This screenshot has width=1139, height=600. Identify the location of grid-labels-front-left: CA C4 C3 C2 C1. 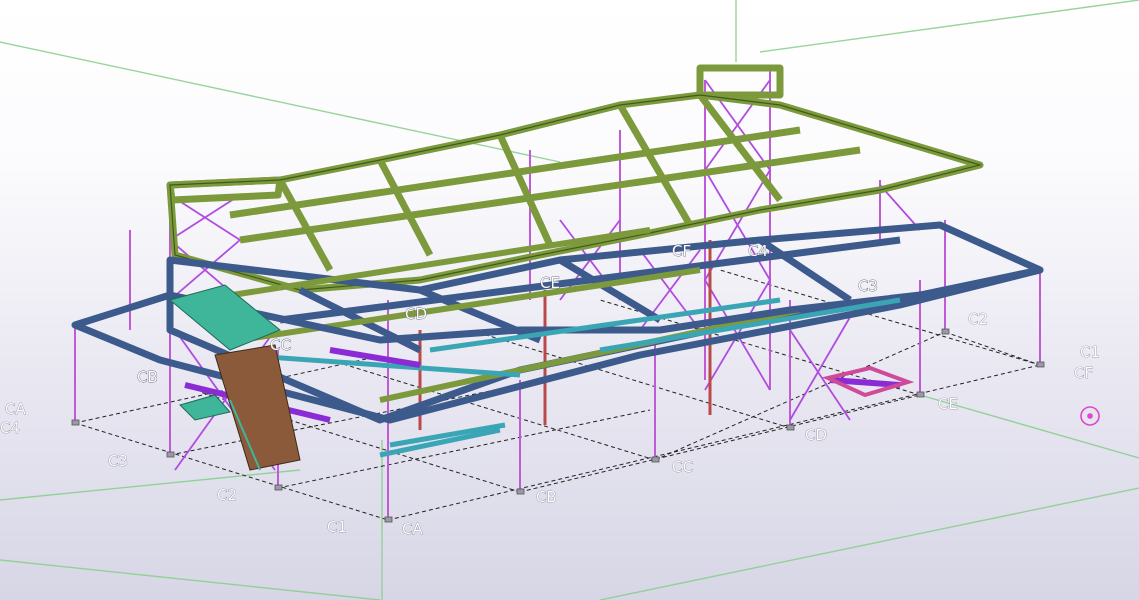
(173, 468).